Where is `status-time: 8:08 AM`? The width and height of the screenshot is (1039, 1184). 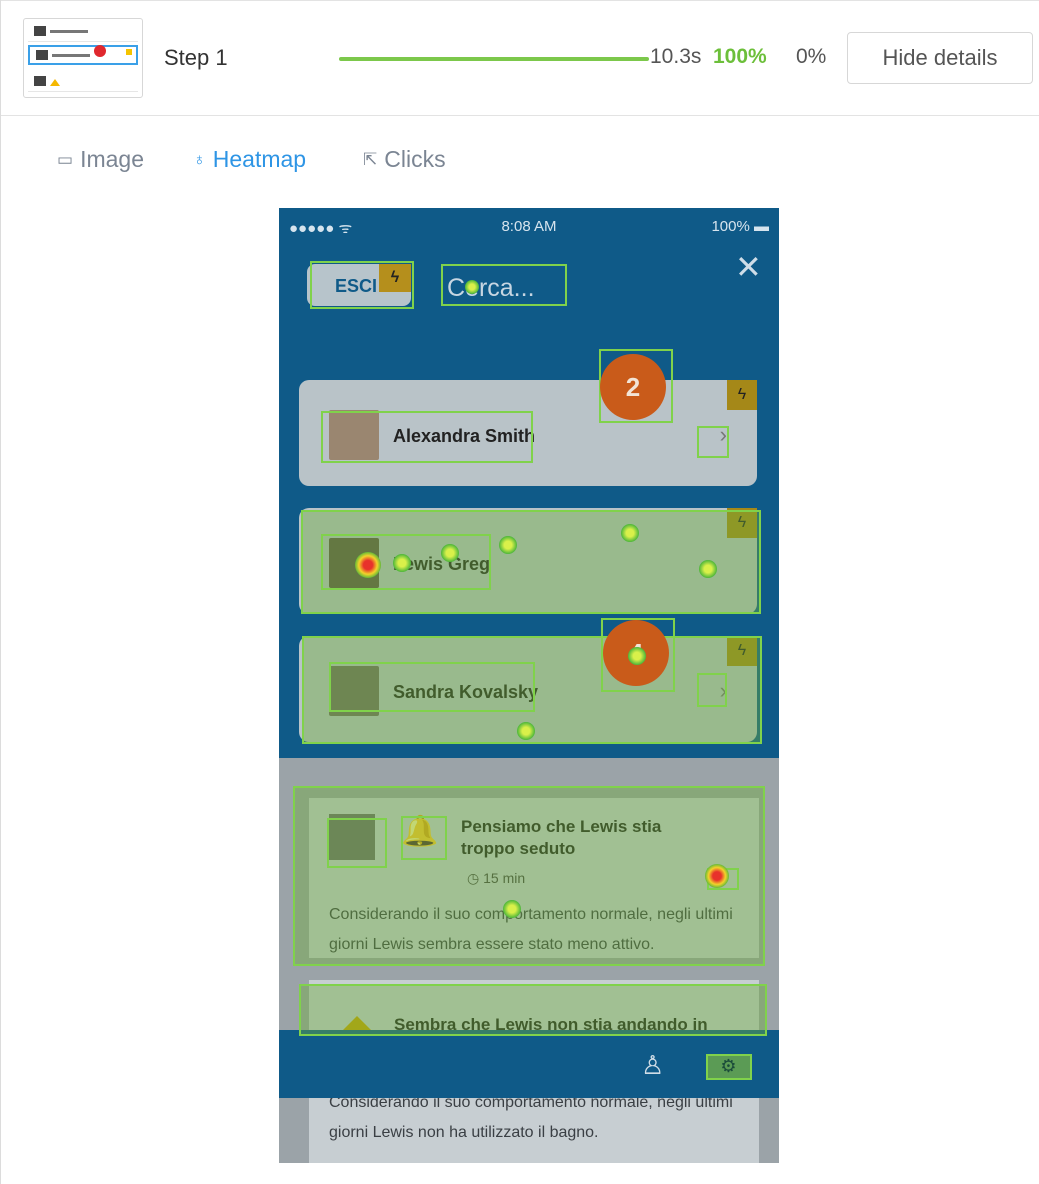 status-time: 8:08 AM is located at coordinates (529, 226).